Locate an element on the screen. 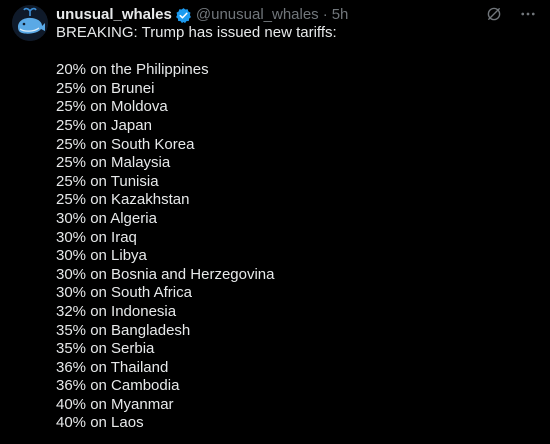  author-handle: @unusual_whales is located at coordinates (257, 15).